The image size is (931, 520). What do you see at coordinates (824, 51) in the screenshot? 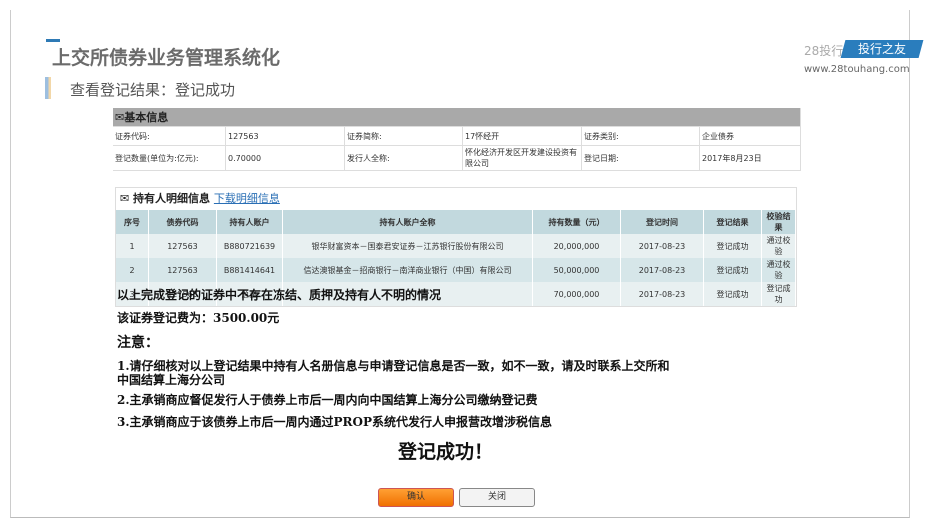
I see `logo-brand: 28投行` at bounding box center [824, 51].